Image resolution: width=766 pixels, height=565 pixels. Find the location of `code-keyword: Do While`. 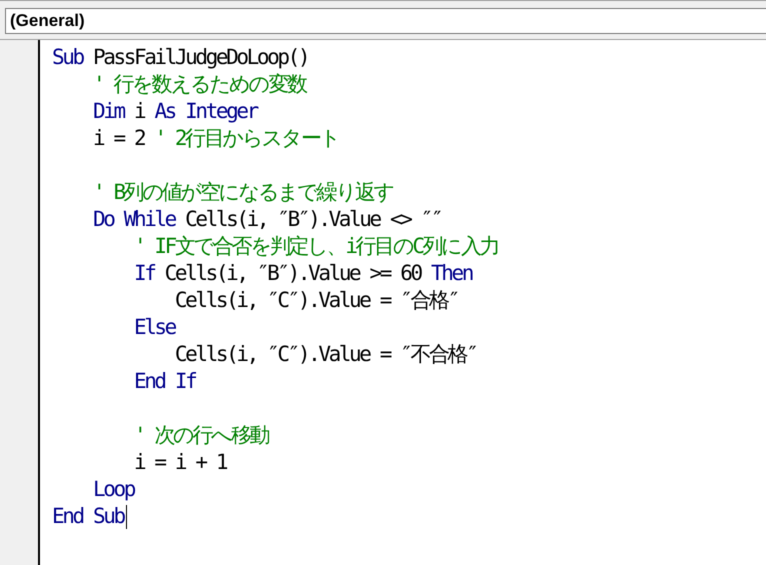

code-keyword: Do While is located at coordinates (133, 219).